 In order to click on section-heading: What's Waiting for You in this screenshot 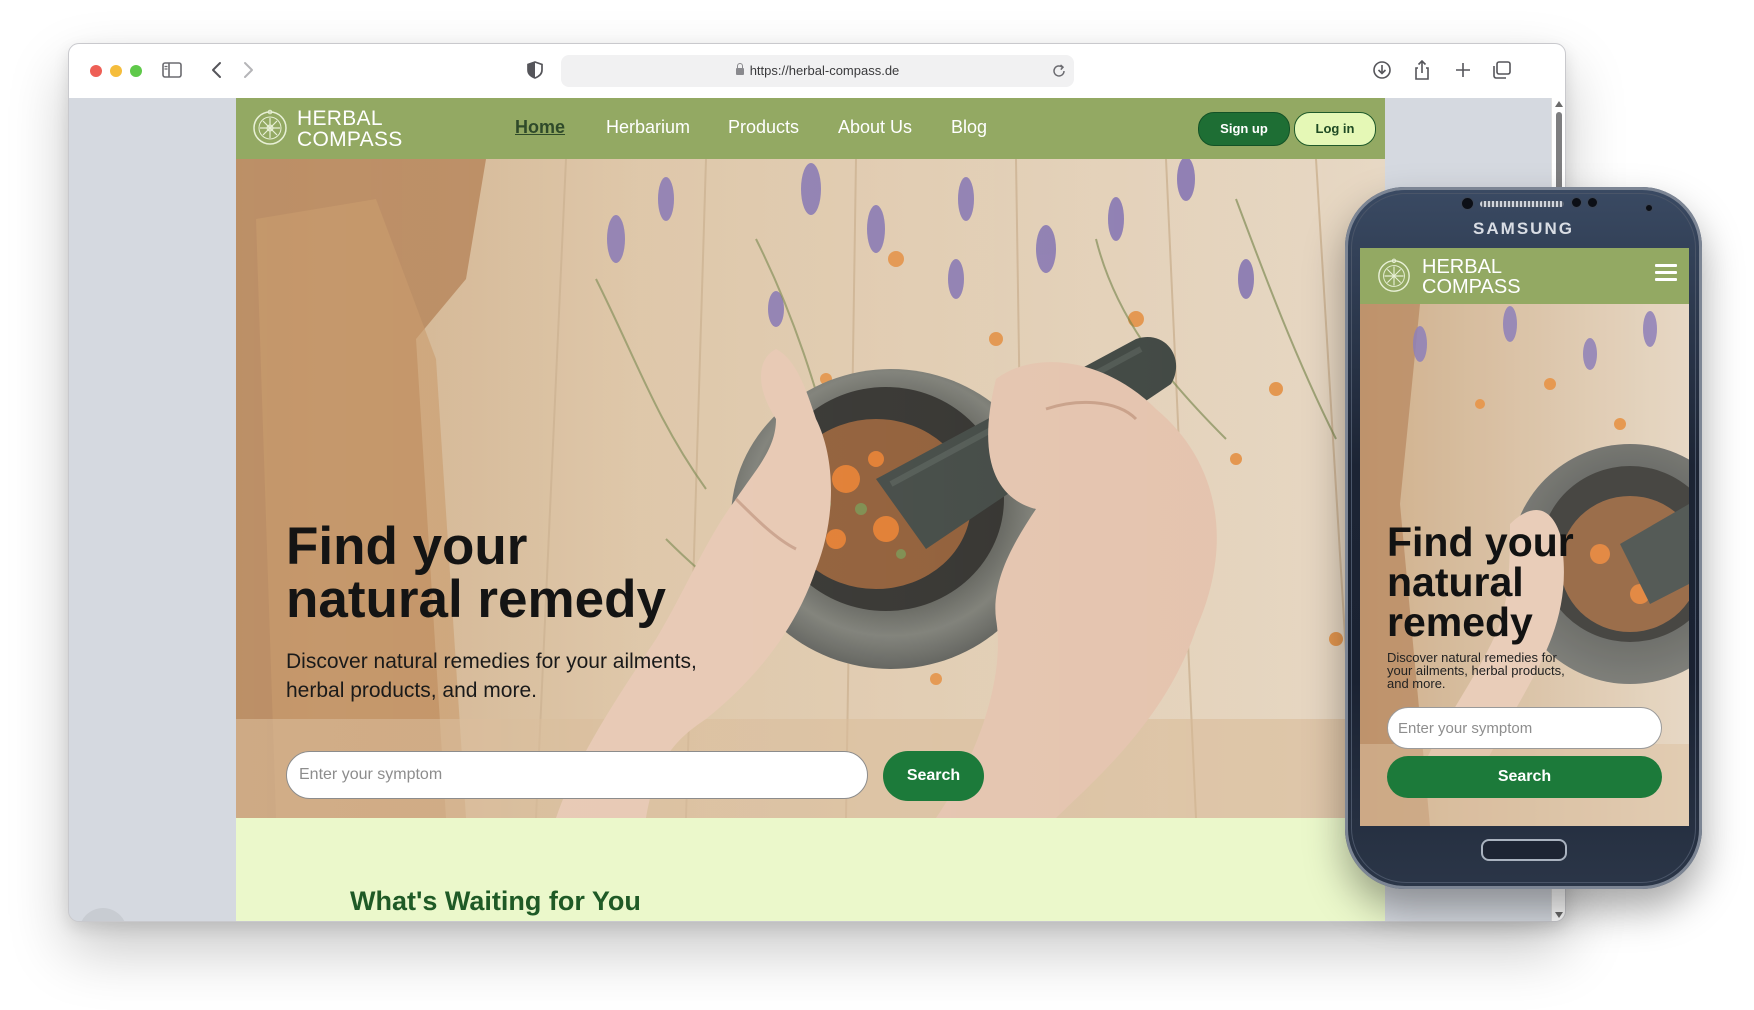, I will do `click(495, 901)`.